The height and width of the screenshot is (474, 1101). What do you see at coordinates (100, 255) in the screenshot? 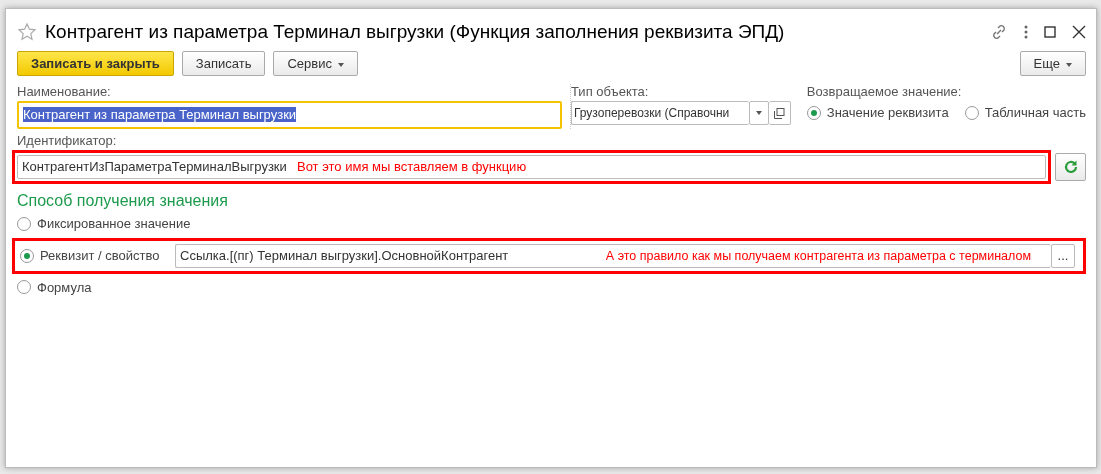
I see `radio-label: Реквизит / свойство` at bounding box center [100, 255].